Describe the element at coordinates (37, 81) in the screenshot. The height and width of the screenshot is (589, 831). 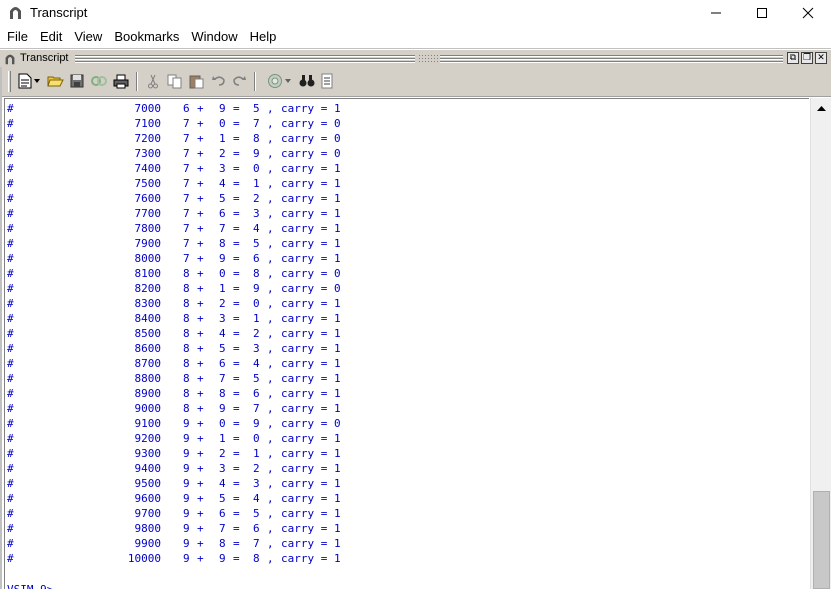
I see `new-file-dropdown` at that location.